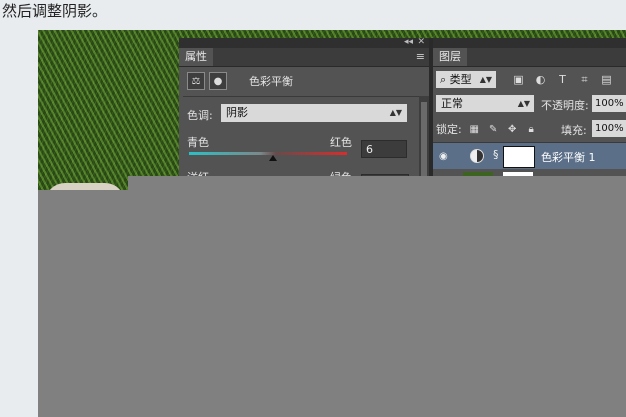 This screenshot has height=417, width=626. Describe the element at coordinates (609, 128) in the screenshot. I see `fill-input: 100%` at that location.